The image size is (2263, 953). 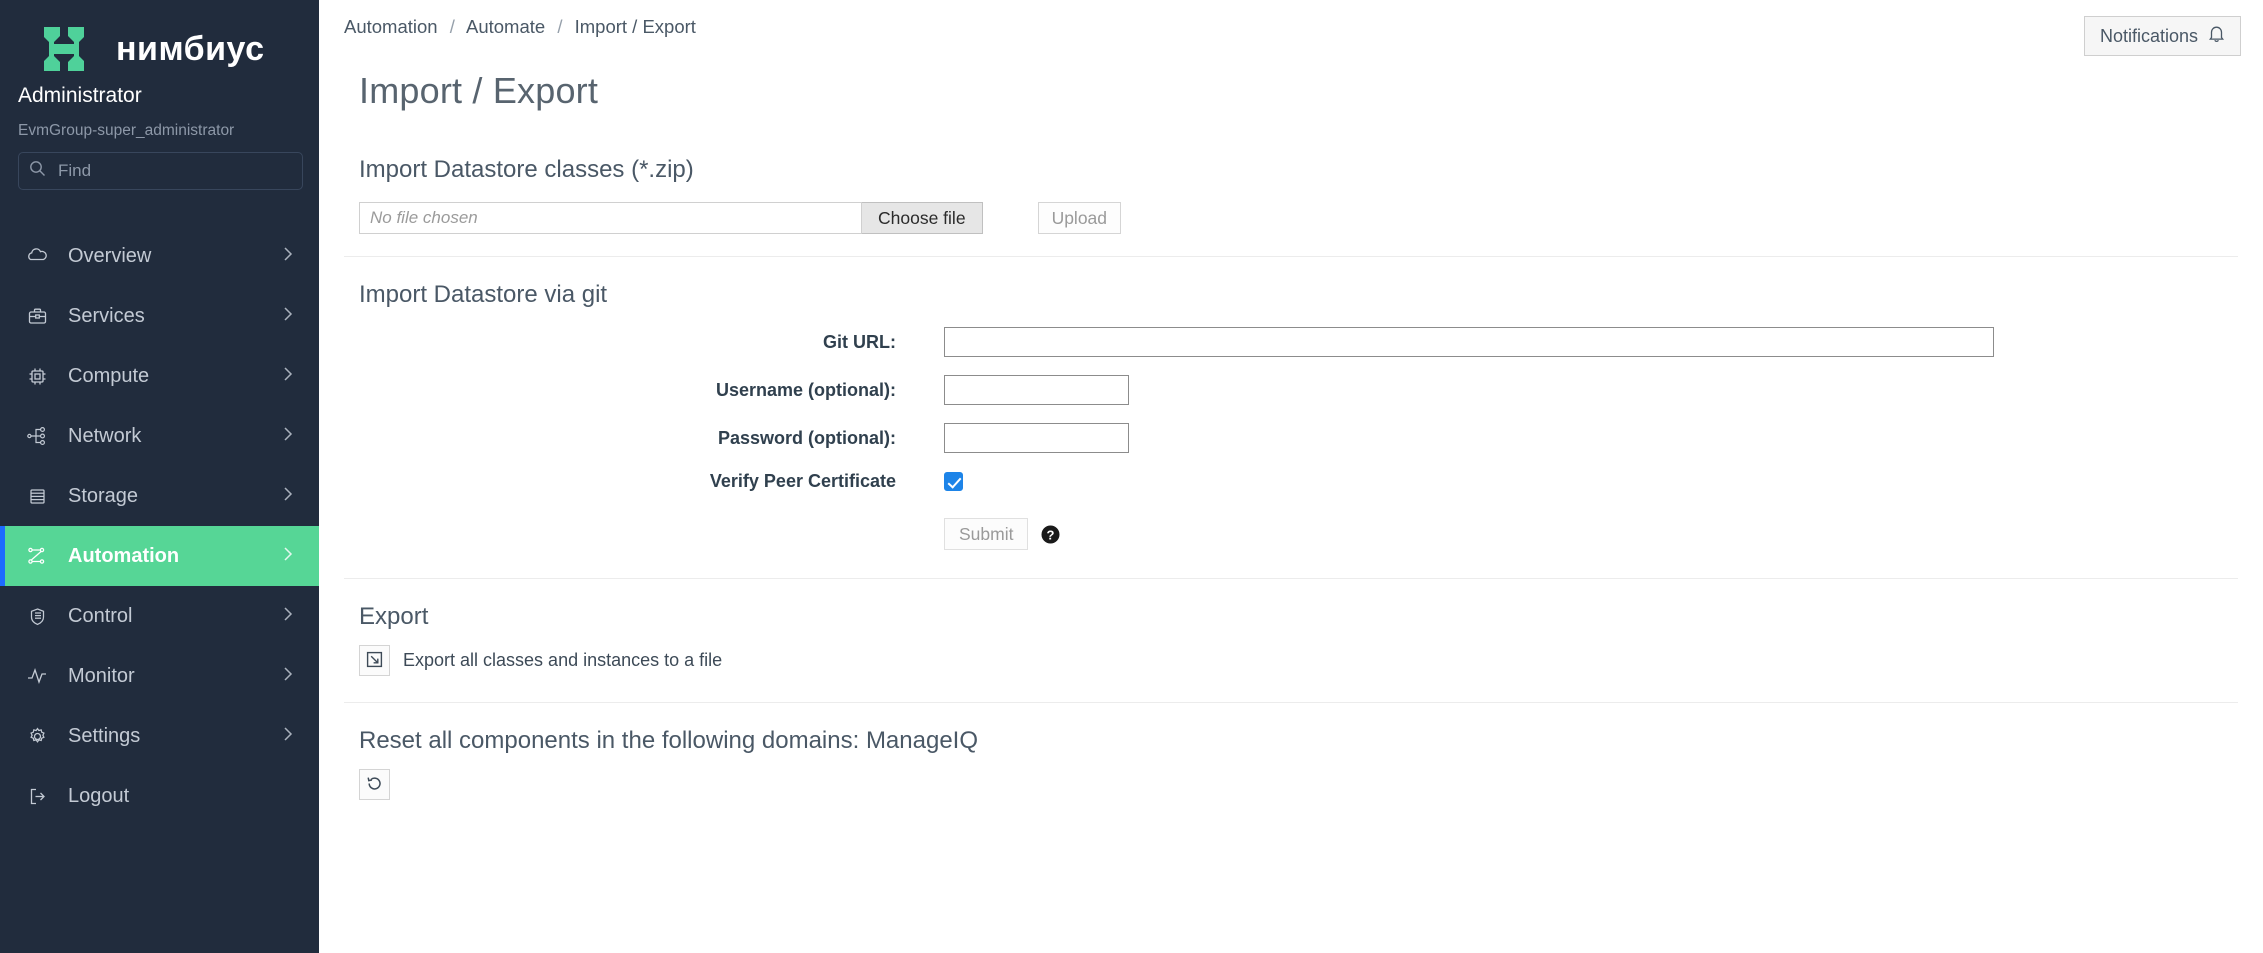 I want to click on git-password-input, so click(x=1036, y=438).